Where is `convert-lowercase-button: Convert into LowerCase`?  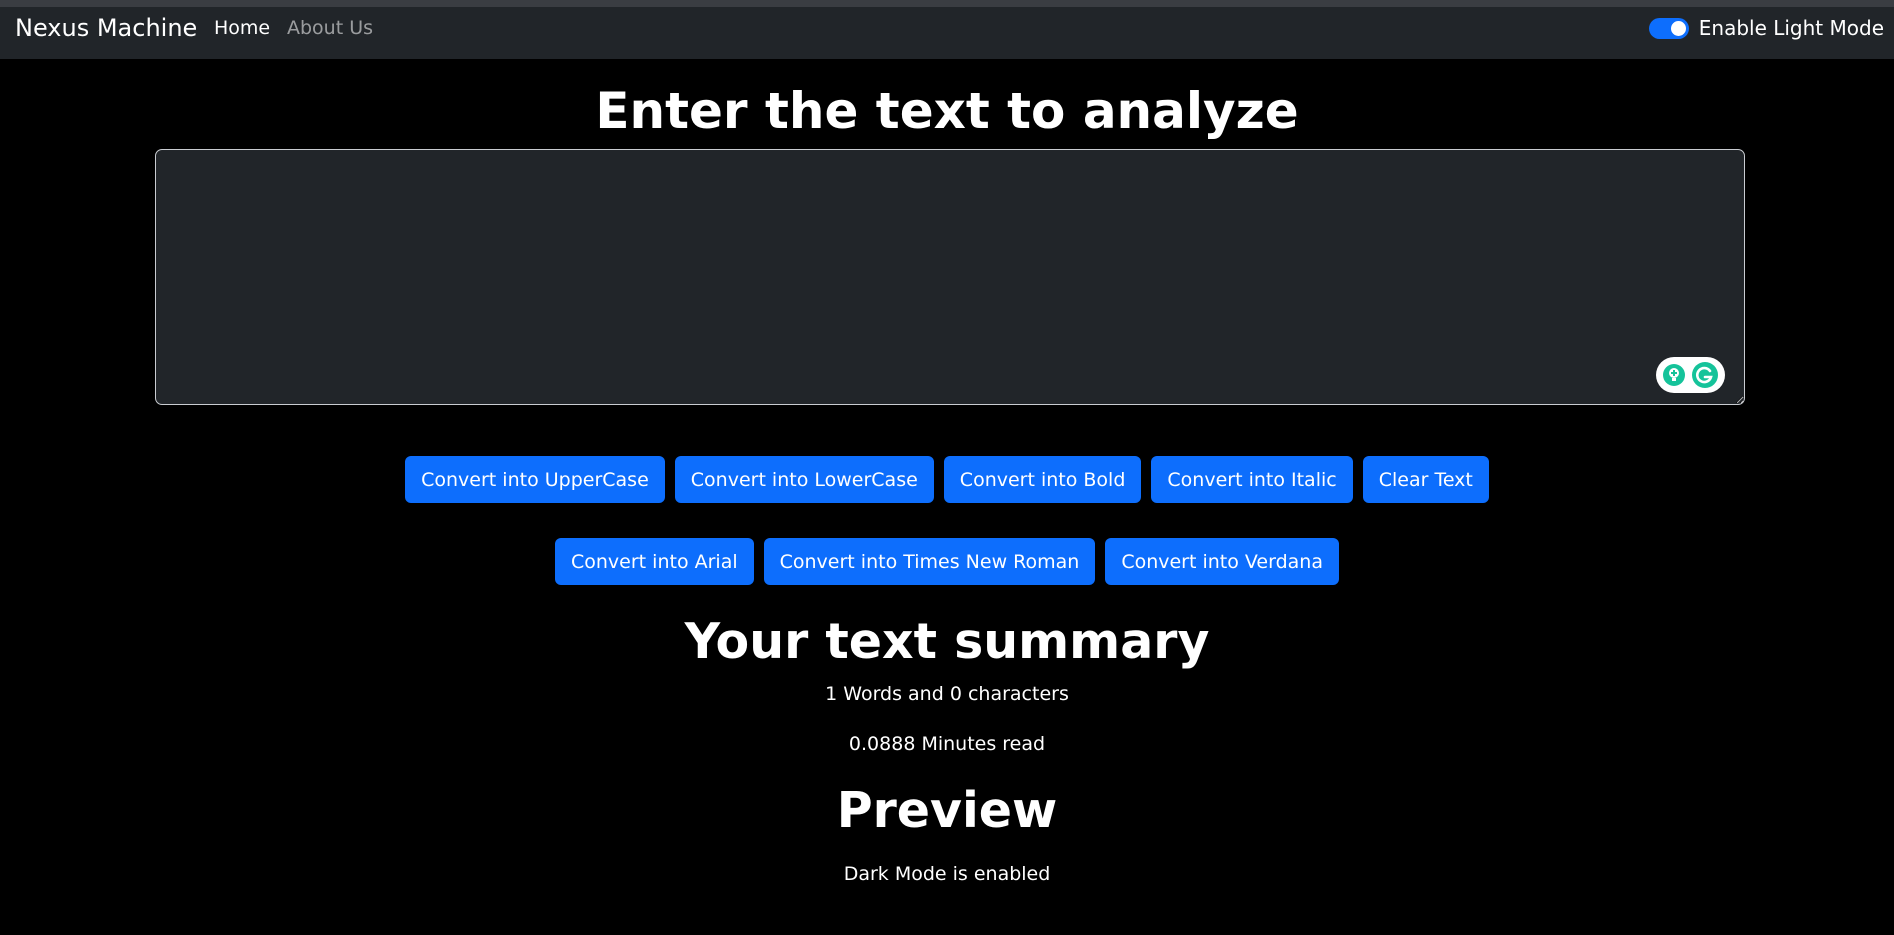
convert-lowercase-button: Convert into LowerCase is located at coordinates (804, 479).